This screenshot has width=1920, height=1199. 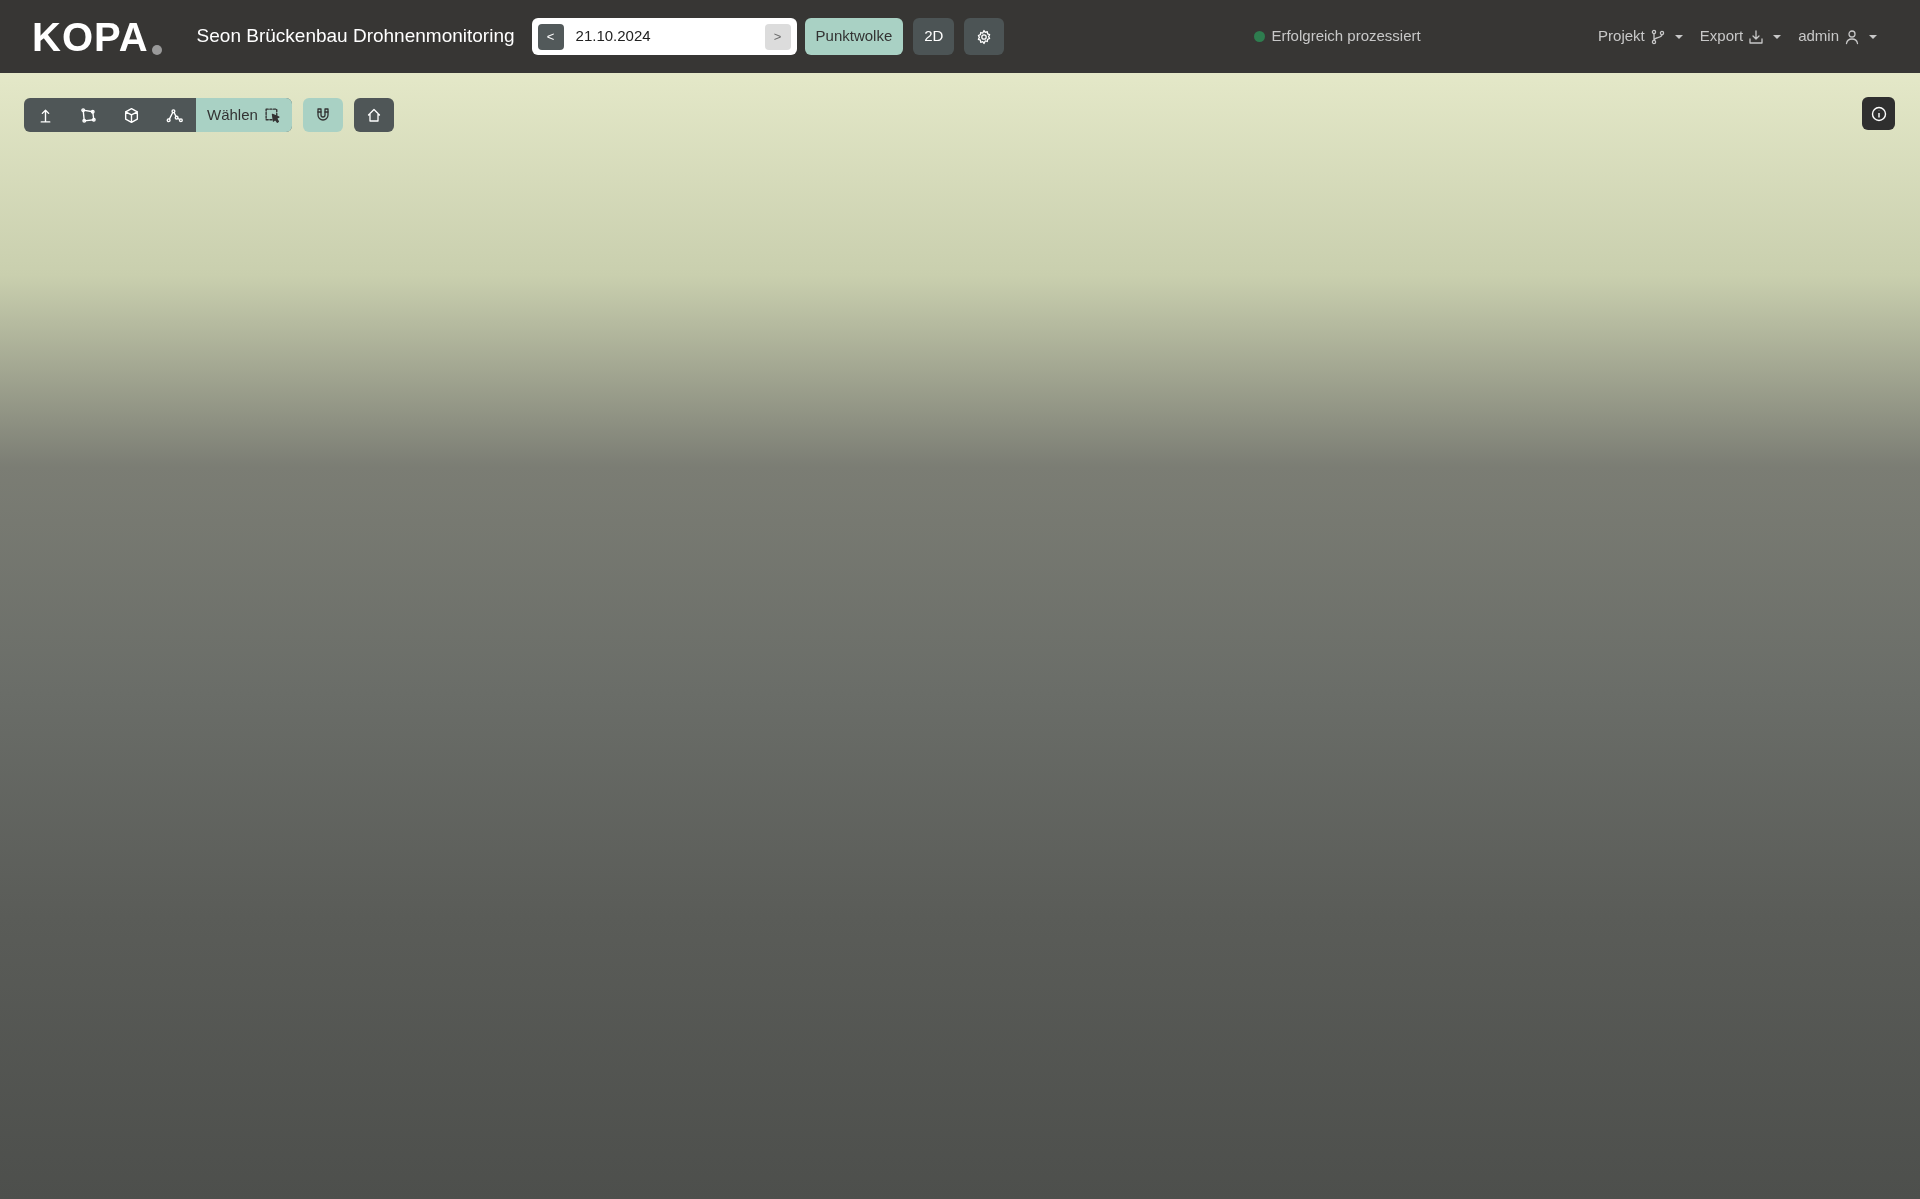 I want to click on status-text: Erfolgreich prozessiert, so click(x=1346, y=36).